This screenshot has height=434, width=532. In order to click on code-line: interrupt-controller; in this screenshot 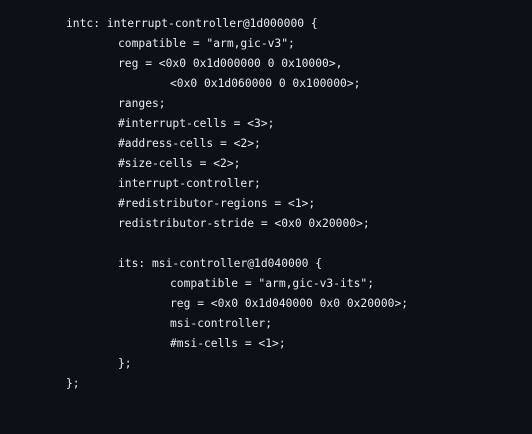, I will do `click(266, 184)`.